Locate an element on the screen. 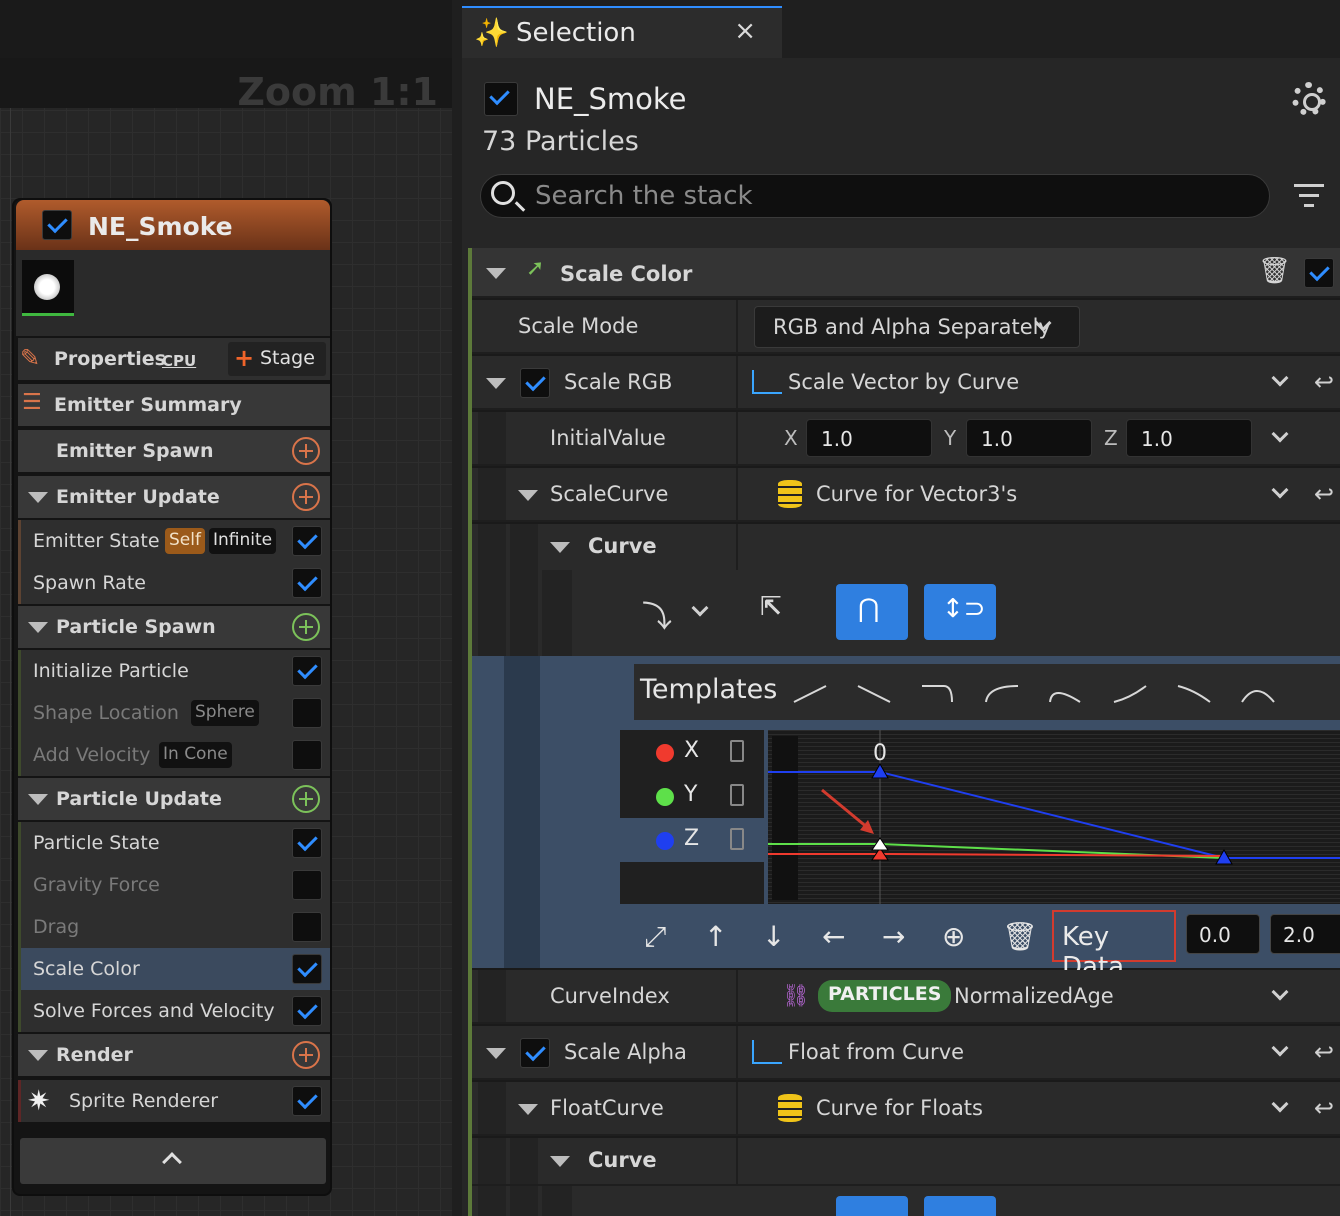 This screenshot has height=1216, width=1340. collapse-node-button is located at coordinates (173, 1161).